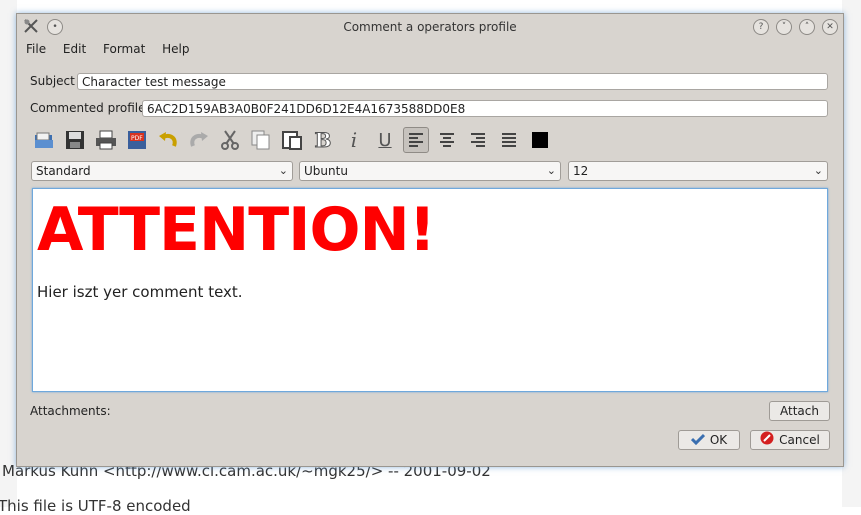  I want to click on cut-icon, so click(230, 140).